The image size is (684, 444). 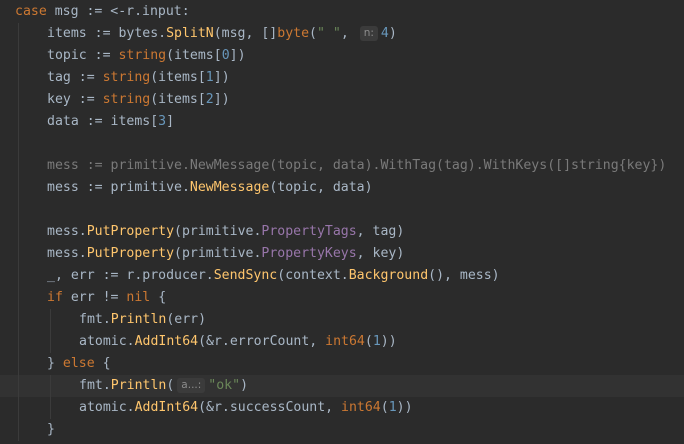 I want to click on code-line: case msg := <-r.input:, so click(x=342, y=12).